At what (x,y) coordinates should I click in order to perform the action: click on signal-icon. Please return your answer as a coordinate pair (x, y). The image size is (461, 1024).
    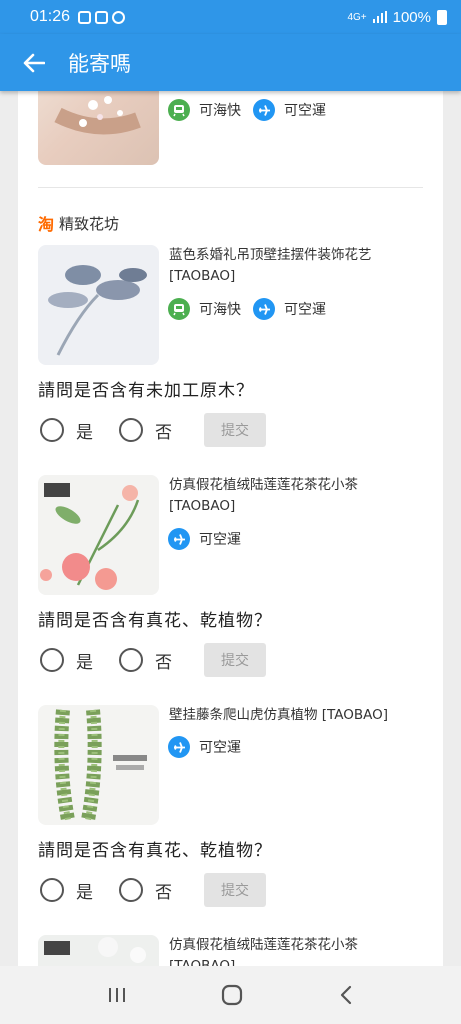
    Looking at the image, I should click on (379, 17).